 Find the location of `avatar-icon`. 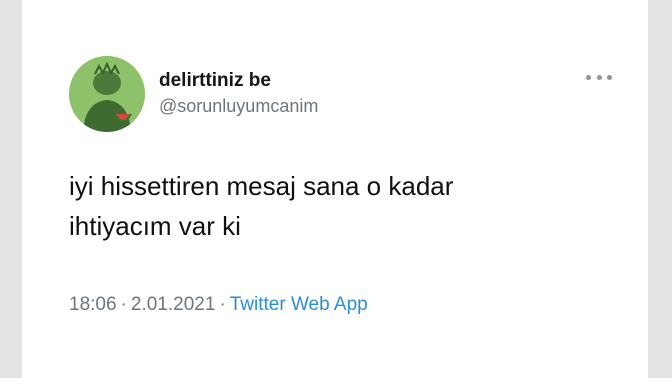

avatar-icon is located at coordinates (107, 94).